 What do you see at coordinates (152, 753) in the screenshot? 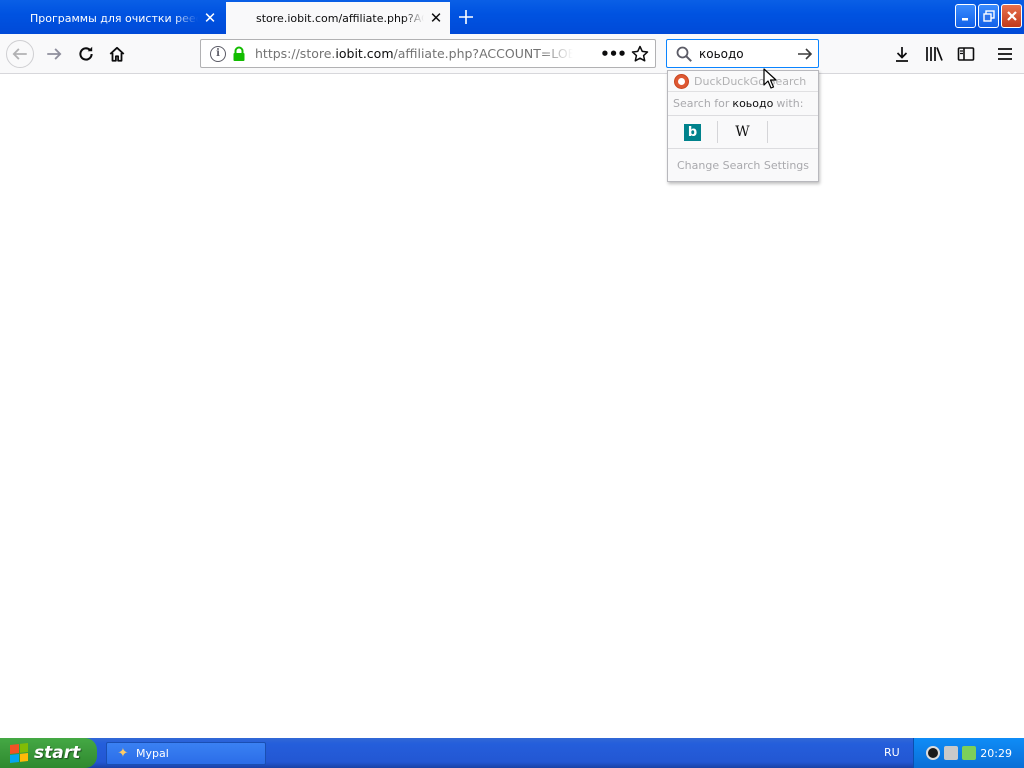
I see `taskbar-item-label: Mypal` at bounding box center [152, 753].